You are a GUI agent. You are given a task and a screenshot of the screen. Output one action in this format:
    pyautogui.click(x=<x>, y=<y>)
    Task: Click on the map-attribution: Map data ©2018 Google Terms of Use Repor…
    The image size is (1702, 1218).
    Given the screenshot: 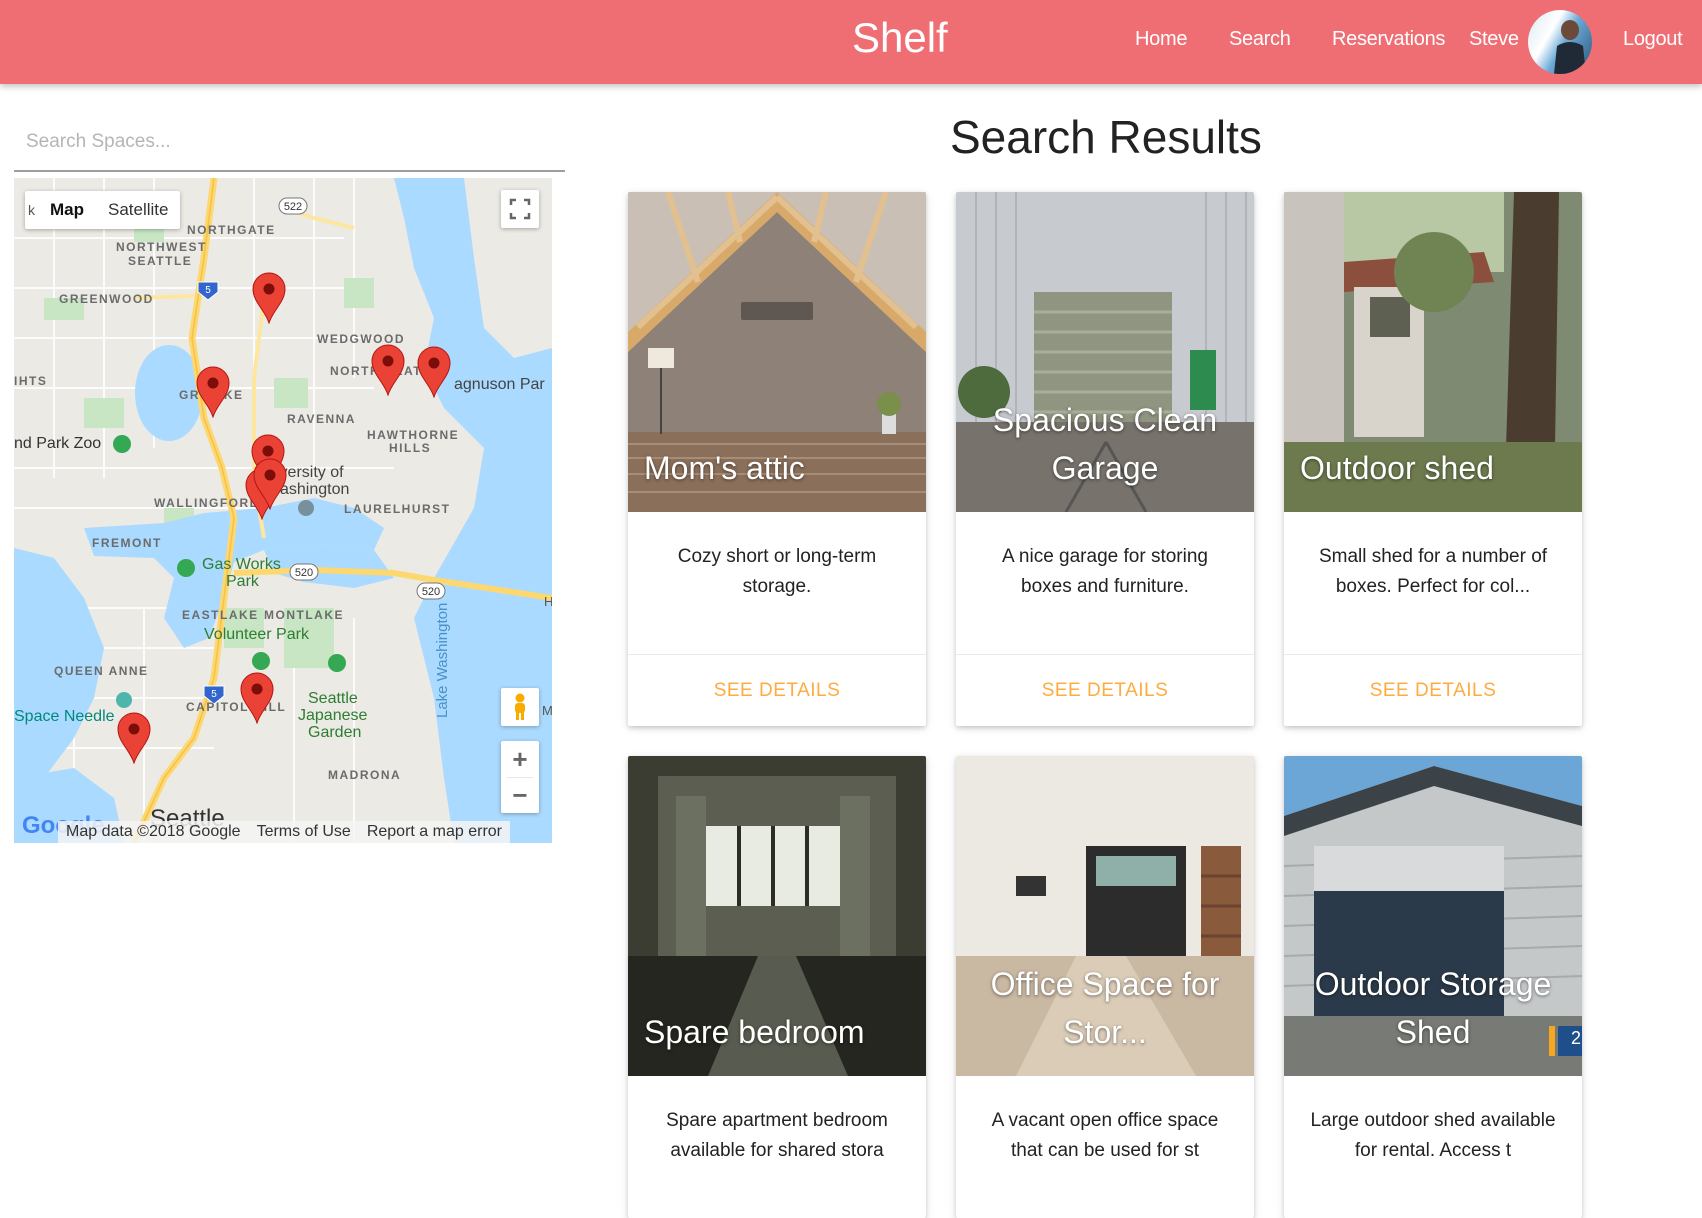 What is the action you would take?
    pyautogui.click(x=284, y=832)
    